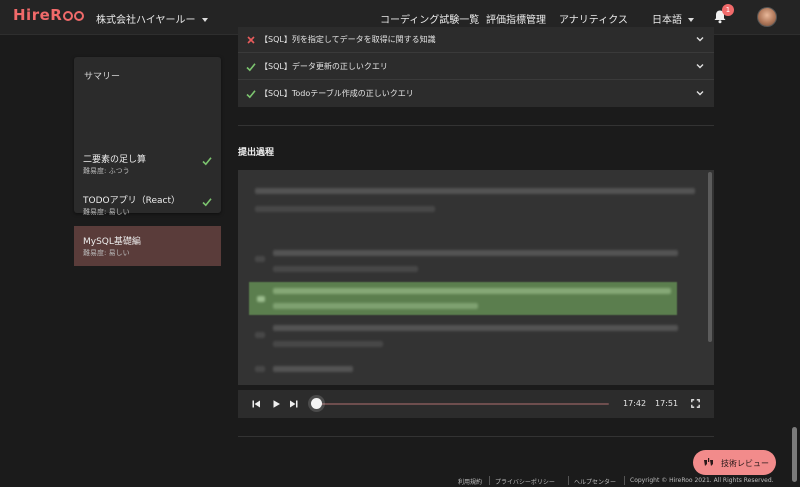 The image size is (800, 487). I want to click on progress-track, so click(463, 404).